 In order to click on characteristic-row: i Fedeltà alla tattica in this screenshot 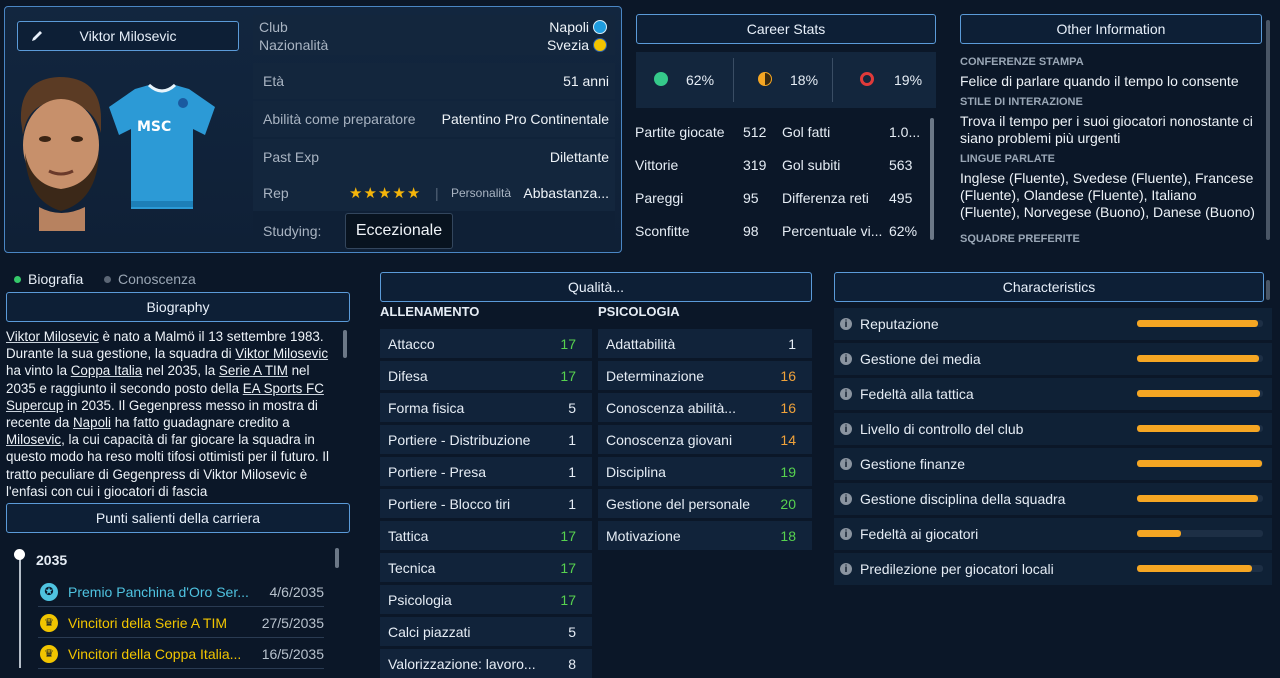, I will do `click(1053, 394)`.